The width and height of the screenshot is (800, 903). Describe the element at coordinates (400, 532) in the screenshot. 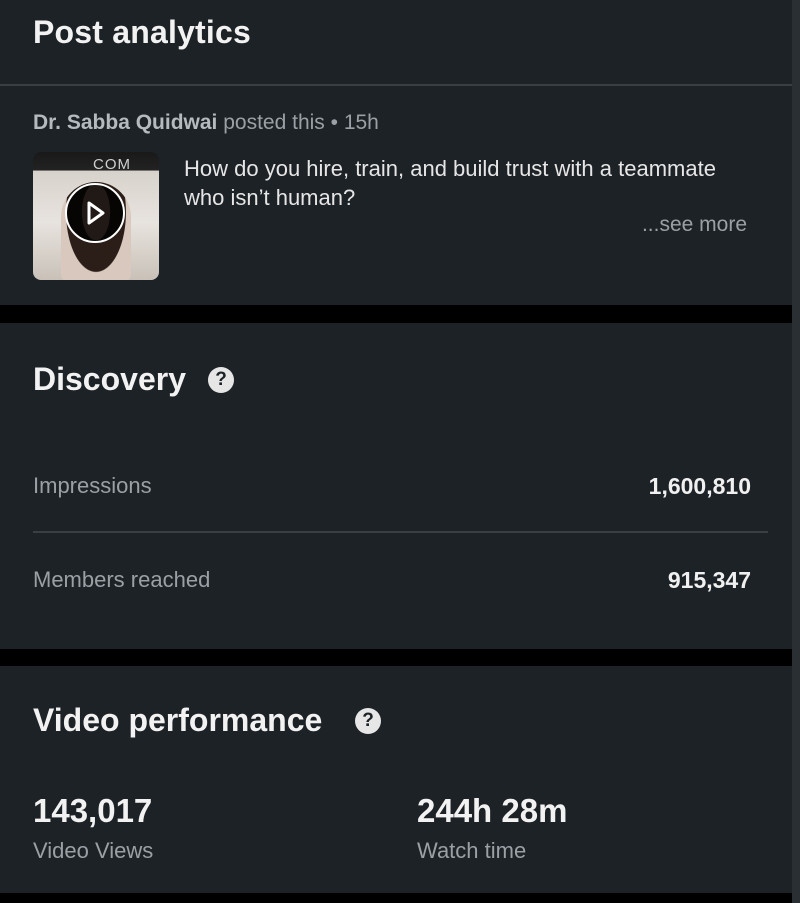

I see `row-divider` at that location.